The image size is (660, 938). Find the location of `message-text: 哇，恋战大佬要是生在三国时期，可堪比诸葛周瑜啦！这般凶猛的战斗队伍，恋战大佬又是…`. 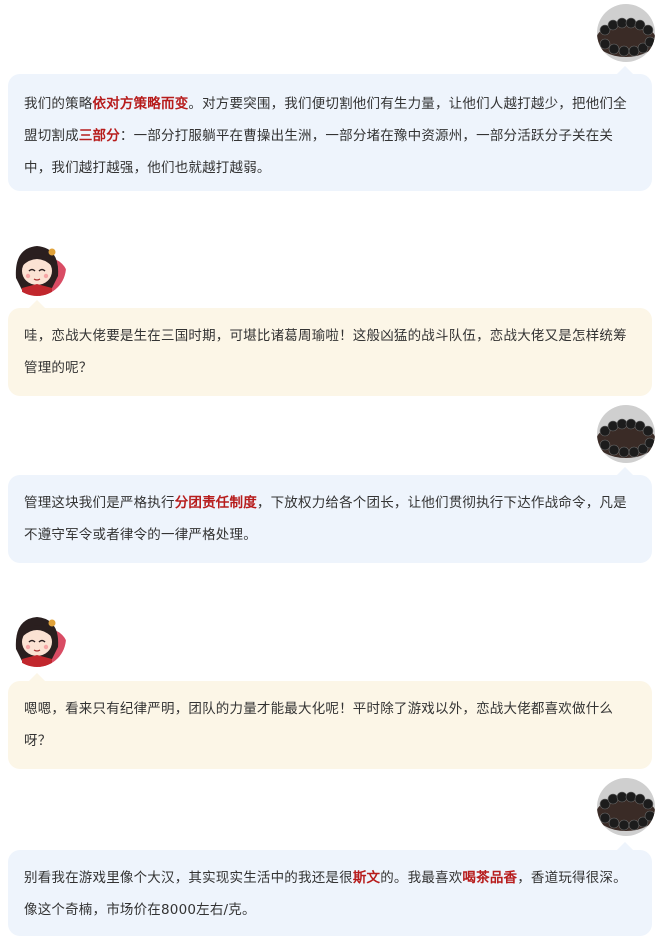

message-text: 哇，恋战大佬要是生在三国时期，可堪比诸葛周瑜啦！这般凶猛的战斗队伍，恋战大佬又是… is located at coordinates (325, 352).